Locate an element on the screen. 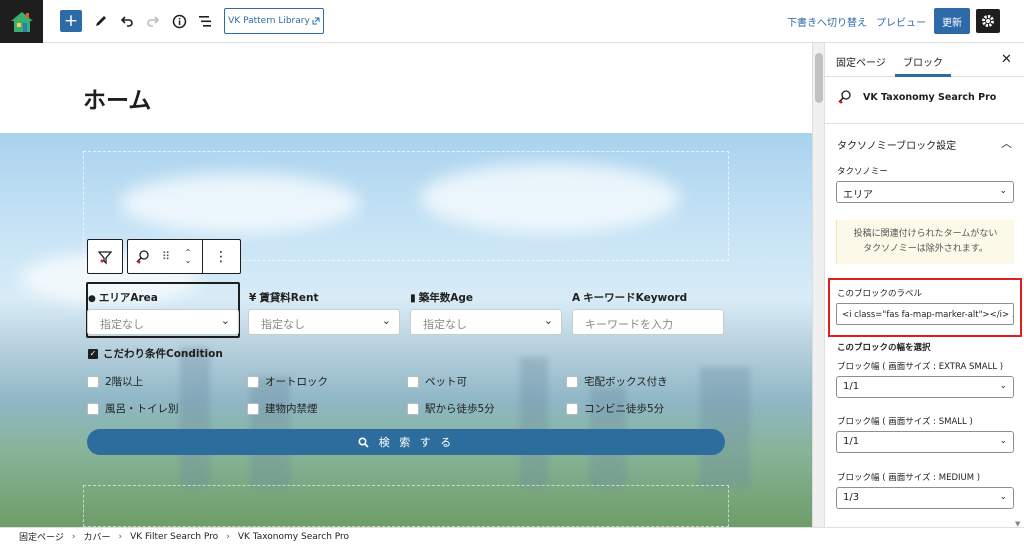 The width and height of the screenshot is (1024, 545). switch-to-draft-link: 下書きへ切り替え is located at coordinates (827, 21).